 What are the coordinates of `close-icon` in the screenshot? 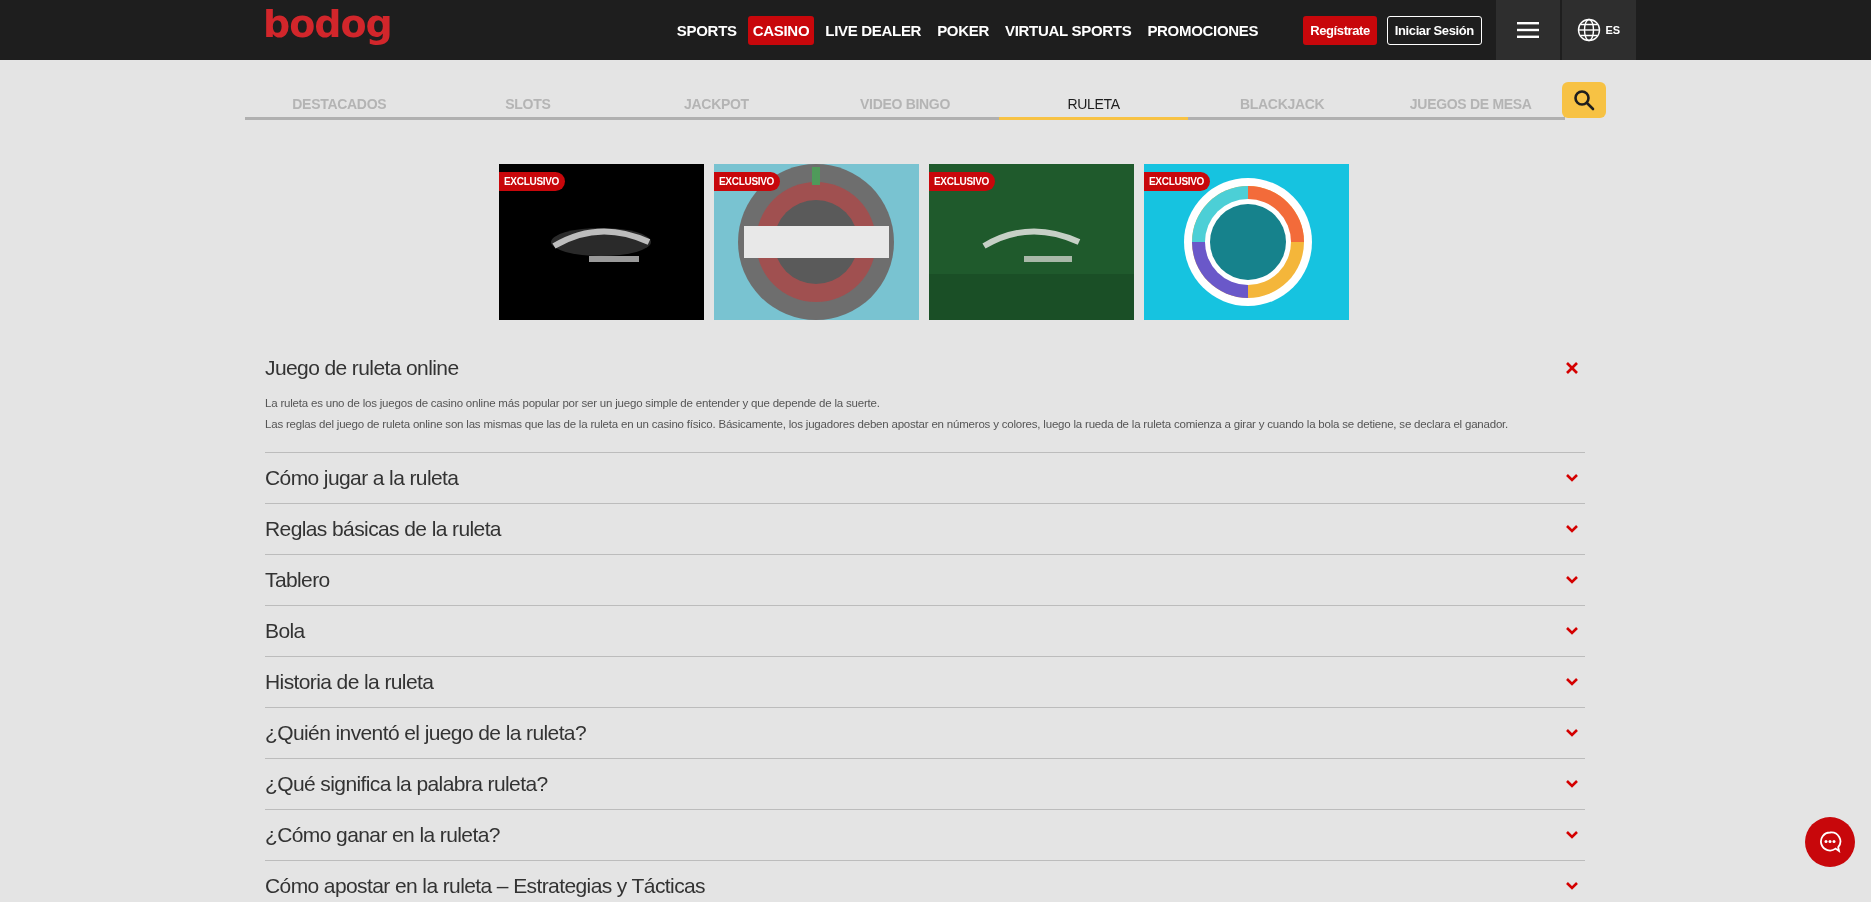 It's located at (1572, 368).